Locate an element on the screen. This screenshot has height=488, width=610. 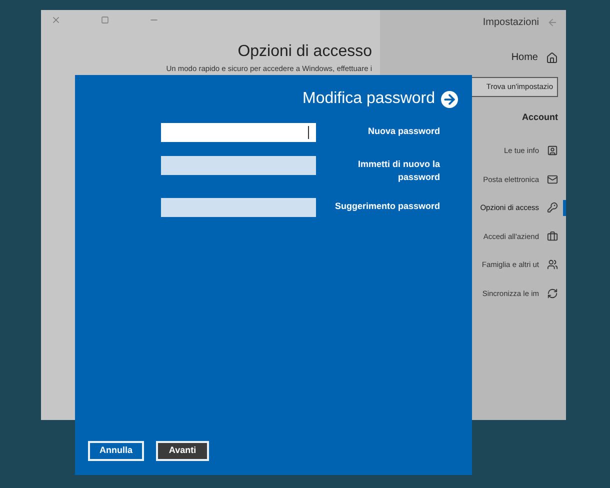
close-icon is located at coordinates (56, 20).